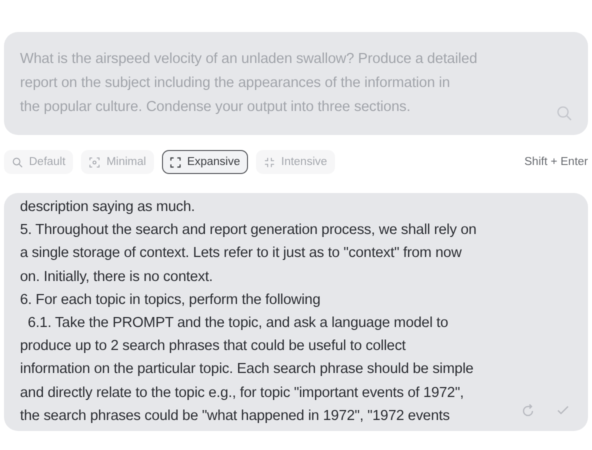  I want to click on query-text: What is the airspeed velocity of an unladen swallow? Produce a detailed report on the subject including the appearances of the information in the popular culture. Condense your output into three sections., so click(249, 83).